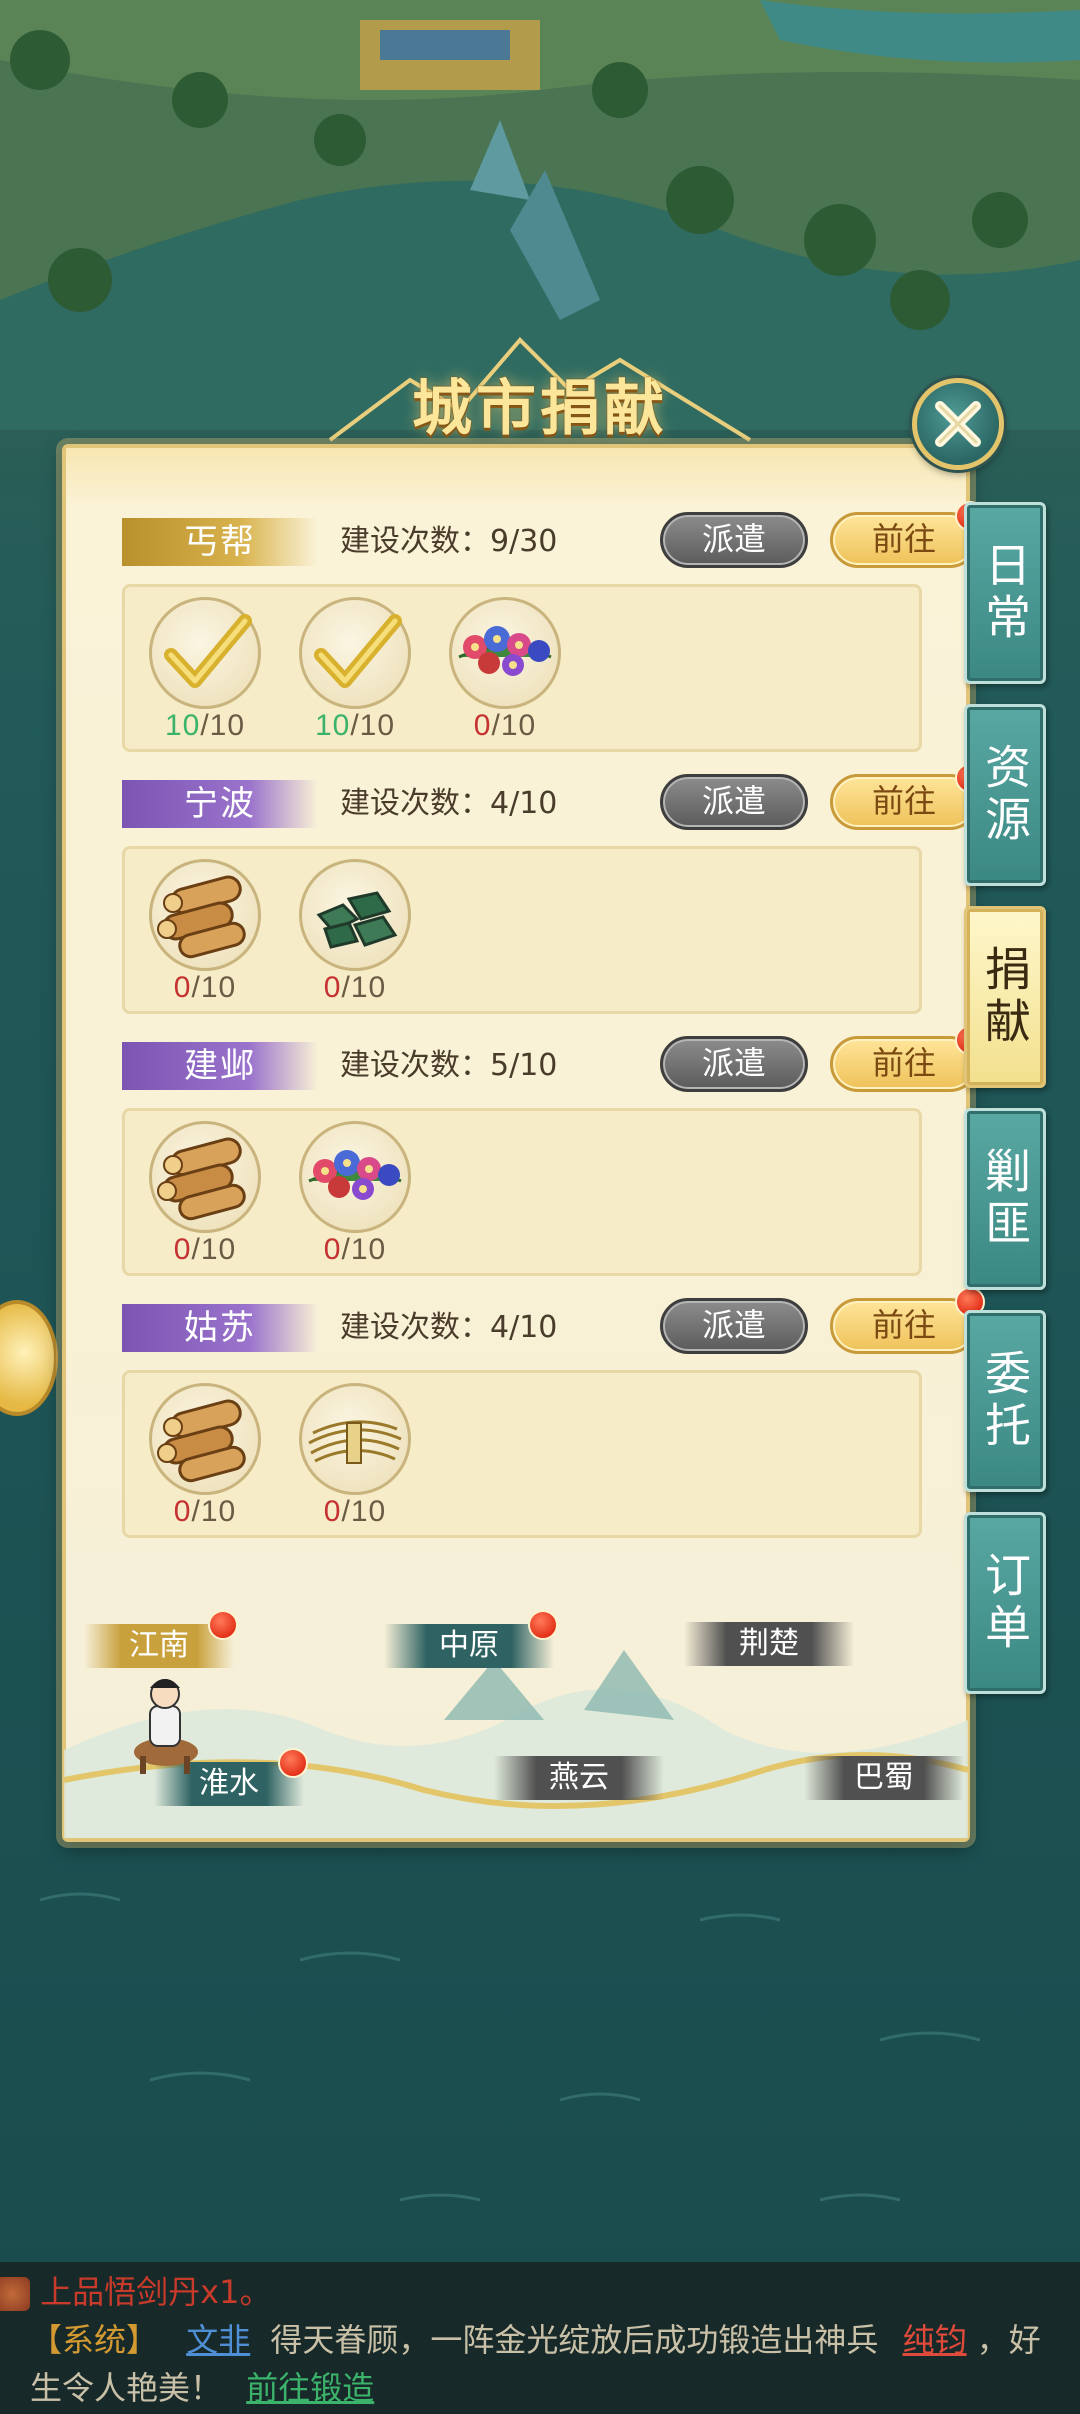  Describe the element at coordinates (1005, 1401) in the screenshot. I see `tab-4: 委托` at that location.